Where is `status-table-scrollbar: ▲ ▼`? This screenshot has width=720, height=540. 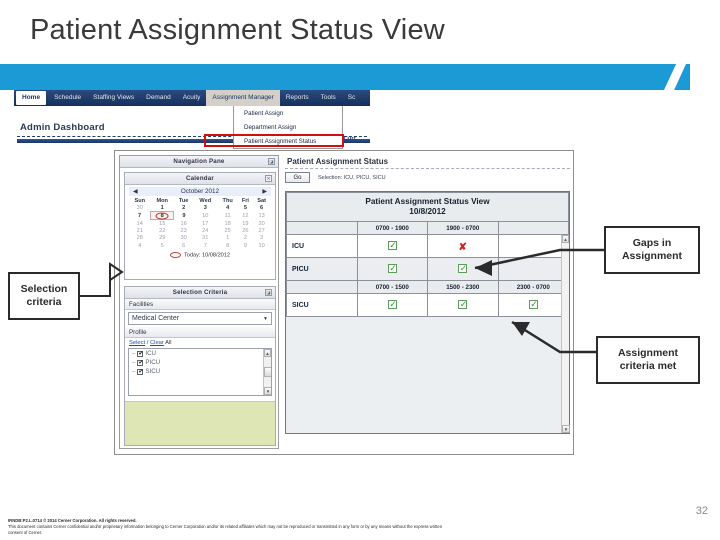 status-table-scrollbar: ▲ ▼ is located at coordinates (565, 334).